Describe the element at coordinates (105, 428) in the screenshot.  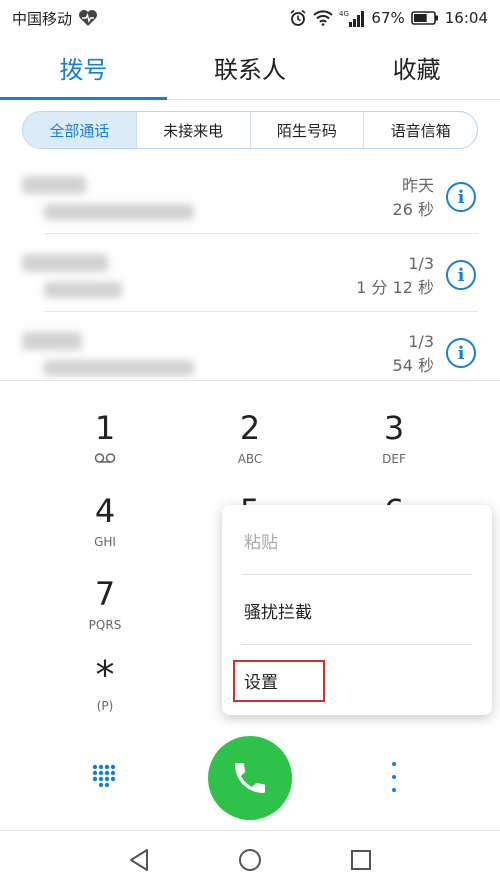
I see `key-digit: 1` at that location.